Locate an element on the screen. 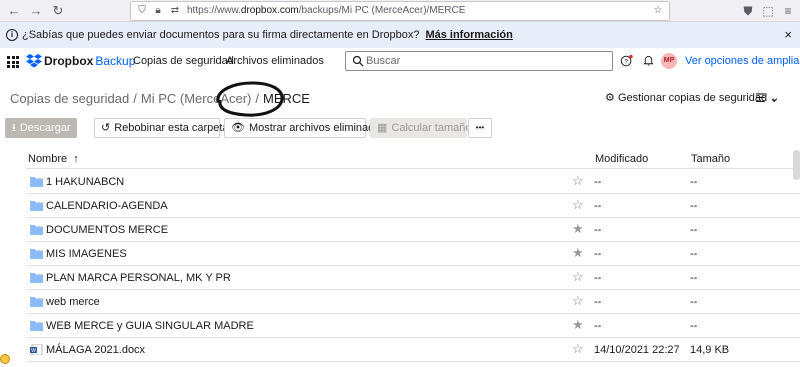 The width and height of the screenshot is (800, 367). show-deleted-button: 👁︎ Mostrar archivos eliminados is located at coordinates (305, 128).